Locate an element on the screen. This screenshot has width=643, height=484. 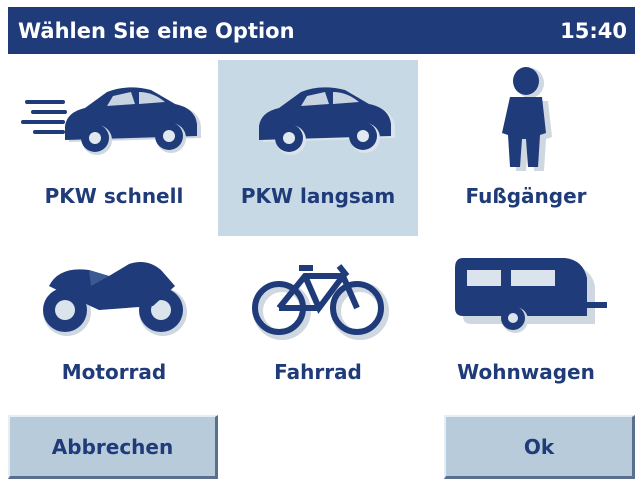
option-fahrrad: Fahrrad is located at coordinates (318, 324).